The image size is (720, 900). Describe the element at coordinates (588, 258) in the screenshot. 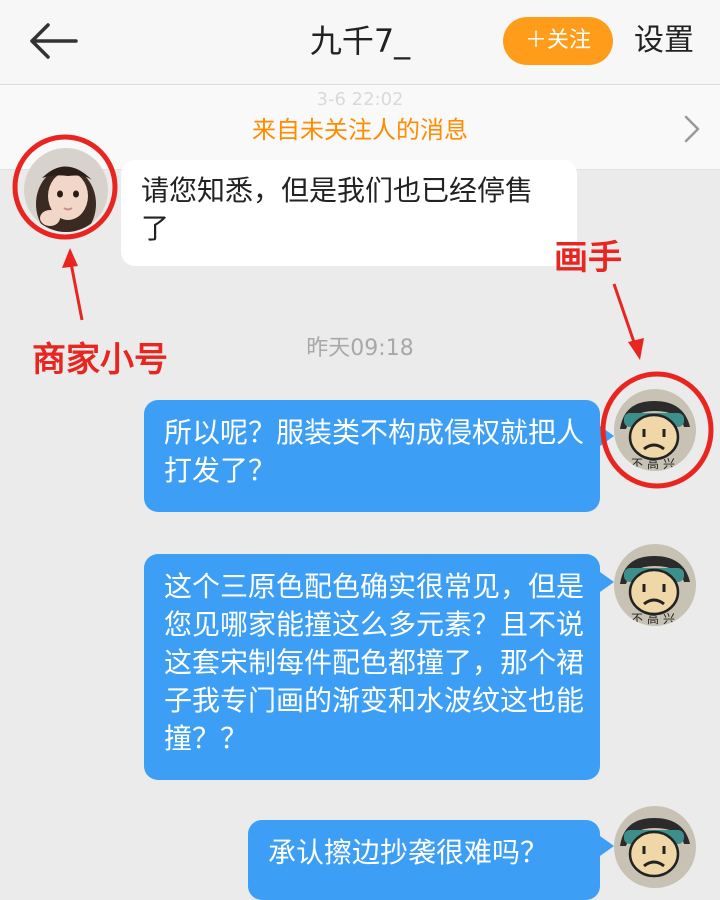

I see `annotation-painter-label: 画手` at that location.